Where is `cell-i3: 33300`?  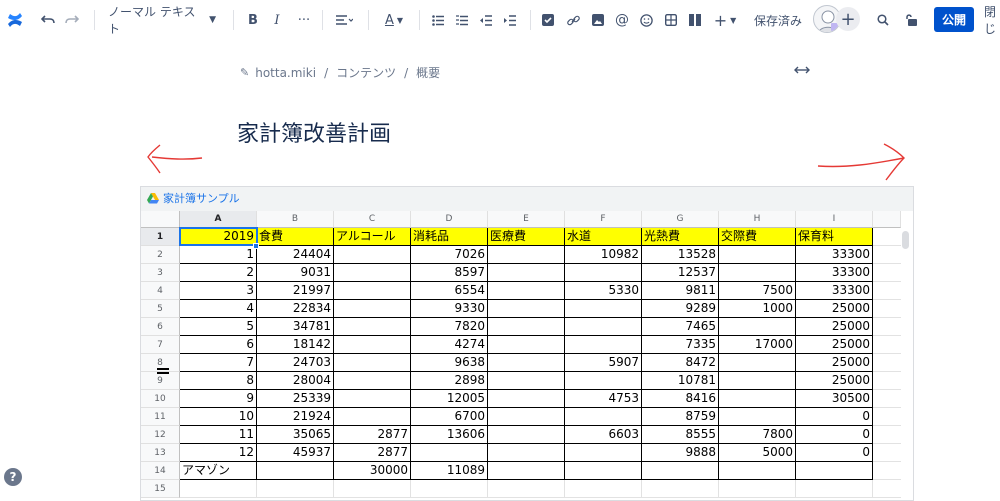 cell-i3: 33300 is located at coordinates (834, 273).